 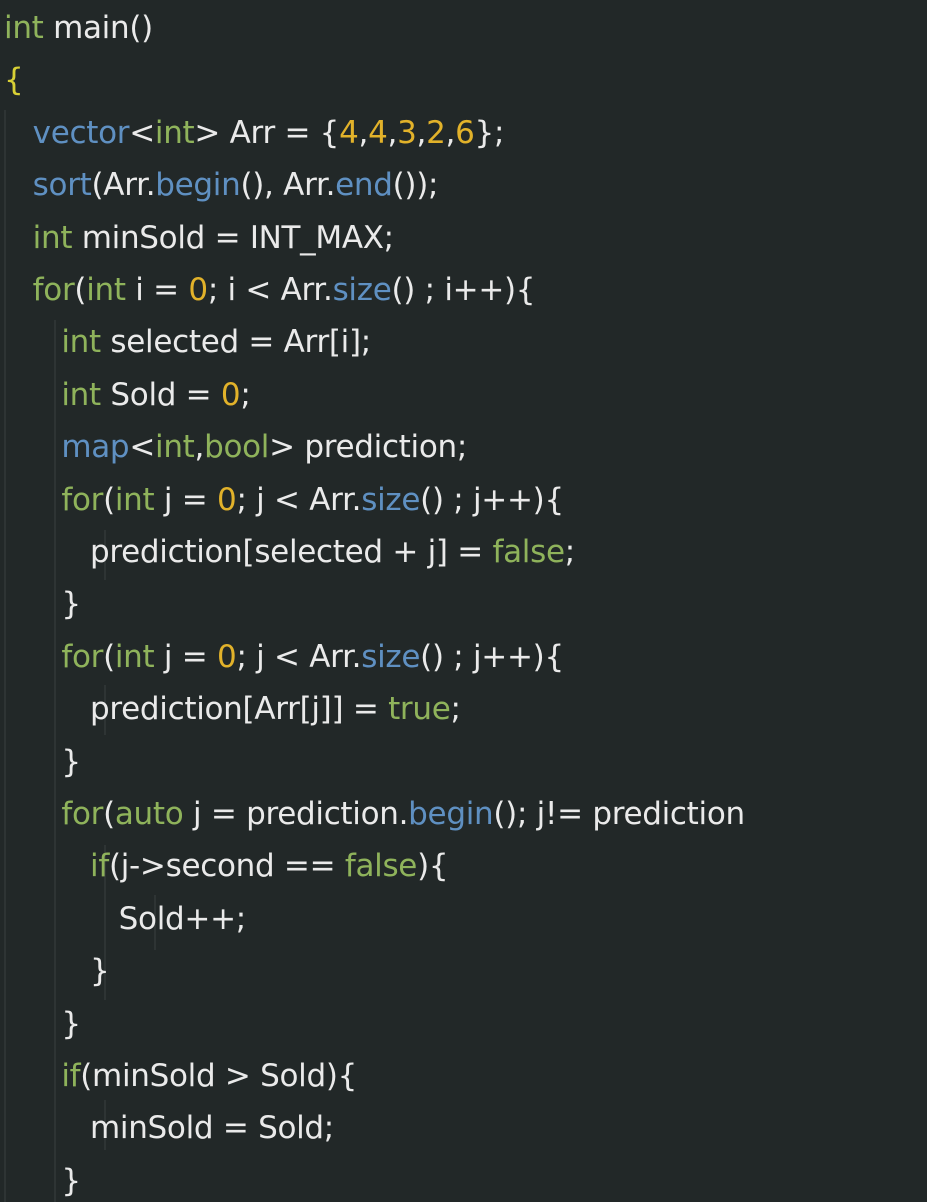 What do you see at coordinates (419, 709) in the screenshot?
I see `code-token: true` at bounding box center [419, 709].